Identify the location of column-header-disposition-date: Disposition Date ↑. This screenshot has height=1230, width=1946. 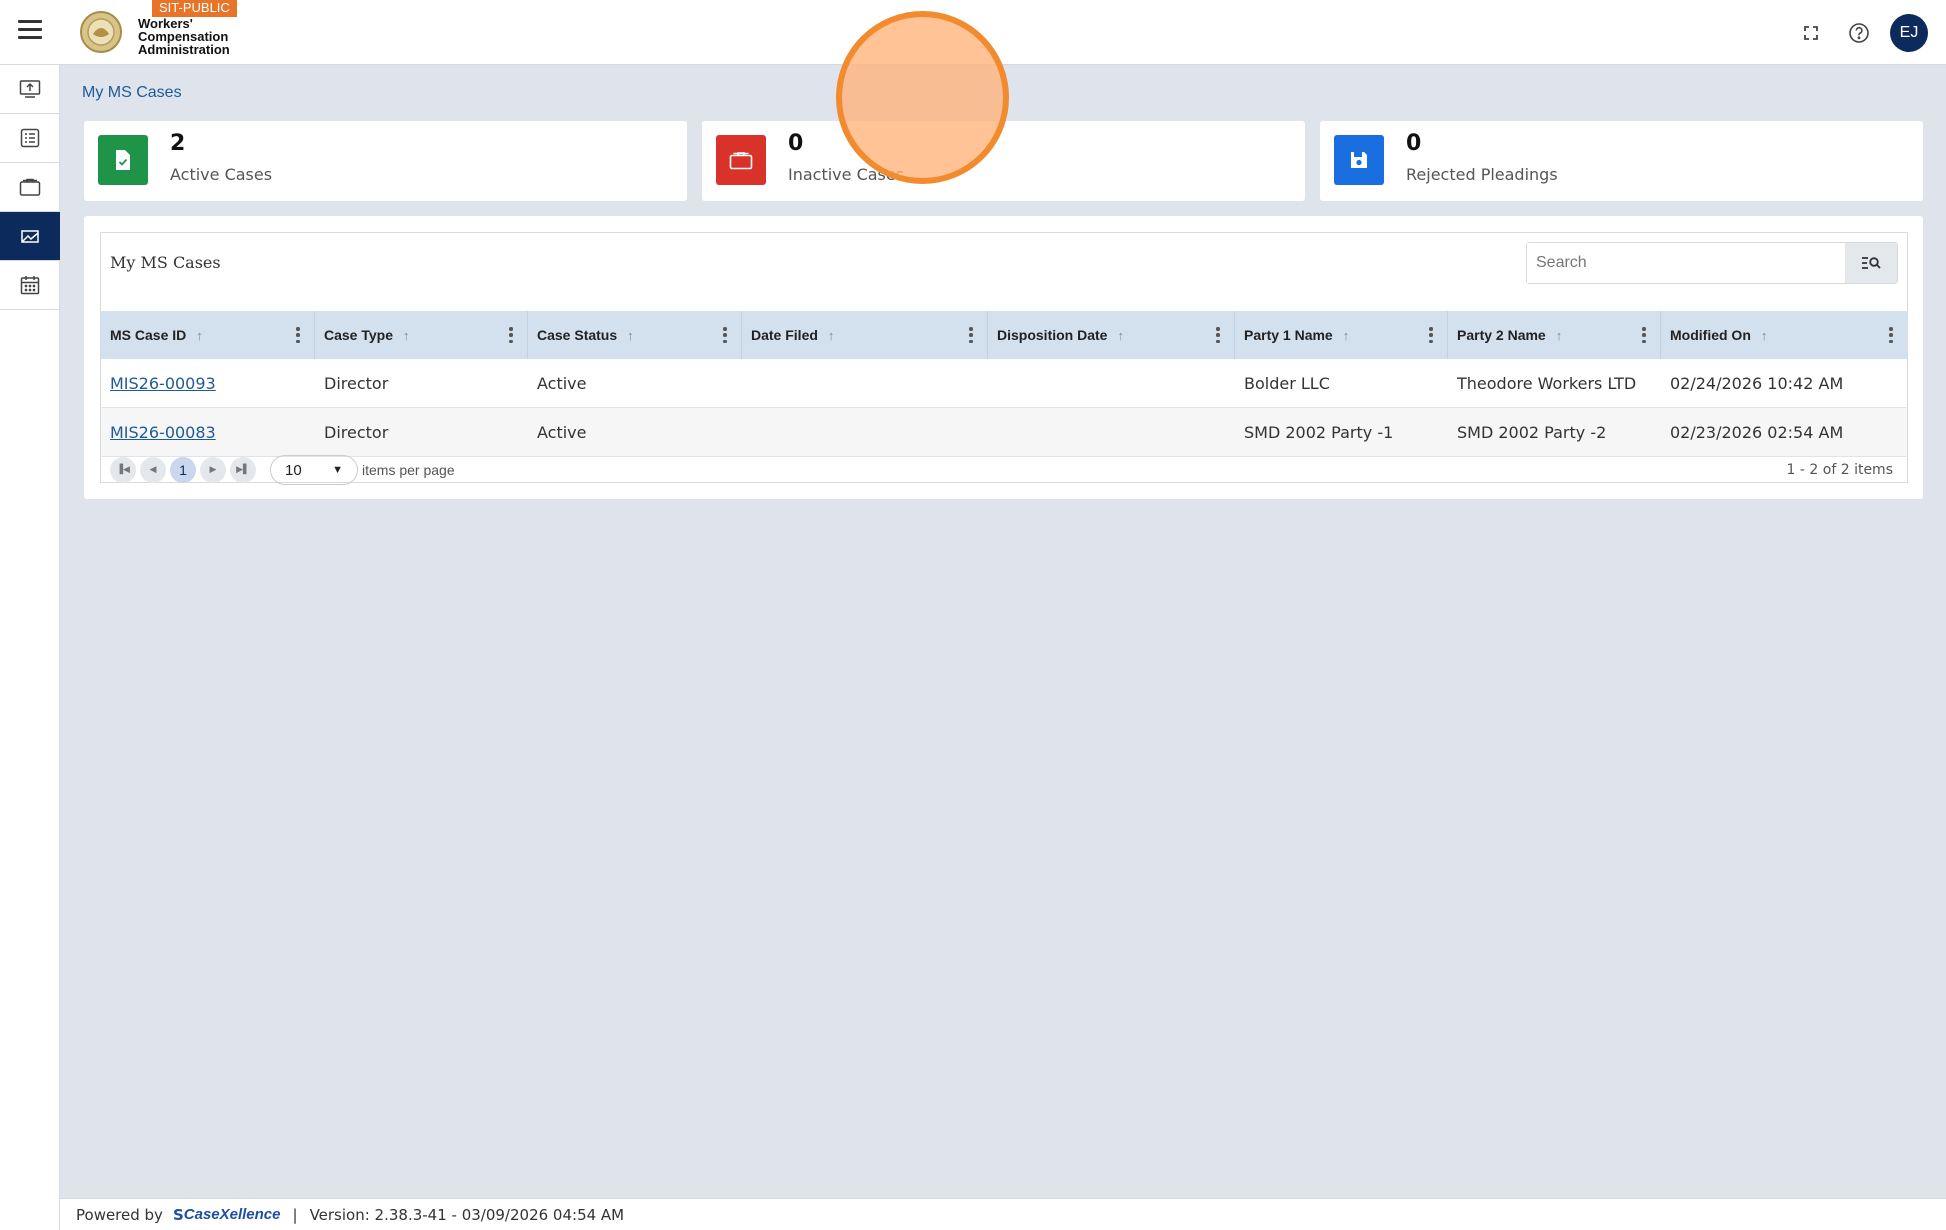
(1111, 335).